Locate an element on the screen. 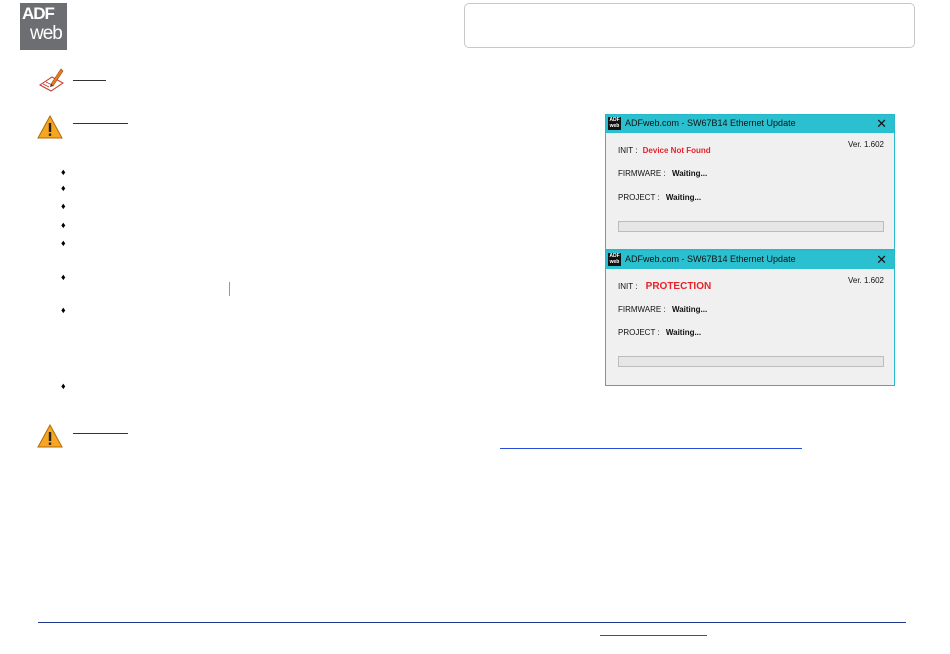  header-title-box is located at coordinates (689, 25).